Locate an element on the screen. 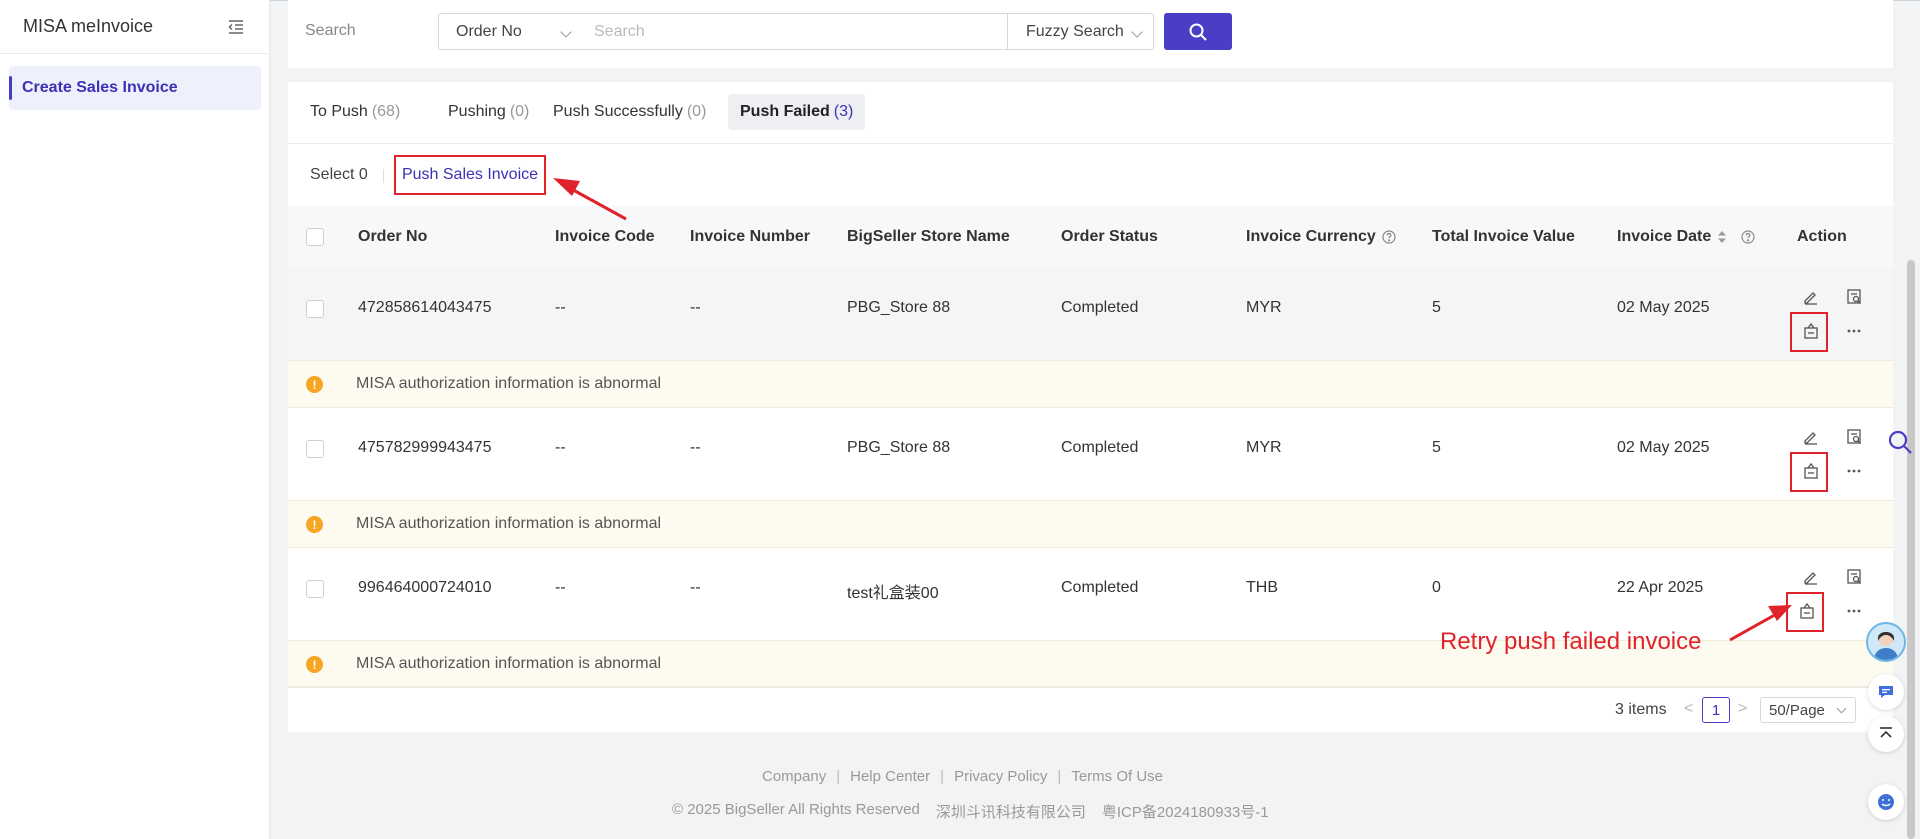 This screenshot has height=839, width=1920. cell-total-invoice-value: 5 is located at coordinates (1436, 447).